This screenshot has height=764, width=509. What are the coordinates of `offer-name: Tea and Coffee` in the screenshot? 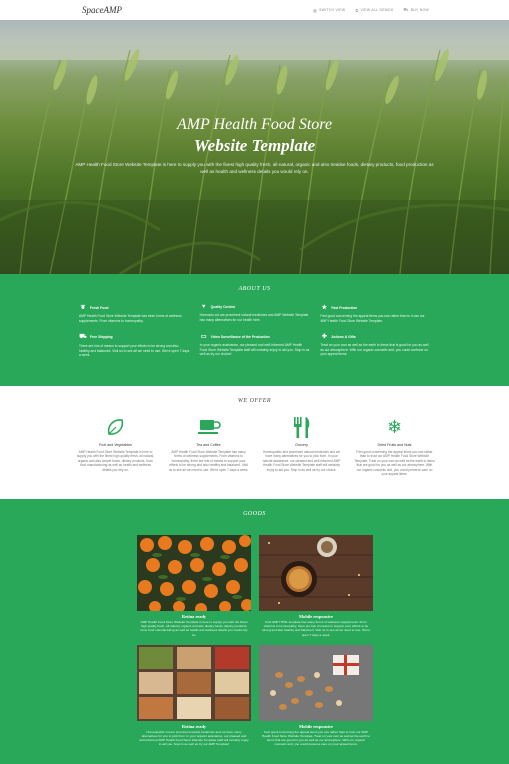 It's located at (208, 445).